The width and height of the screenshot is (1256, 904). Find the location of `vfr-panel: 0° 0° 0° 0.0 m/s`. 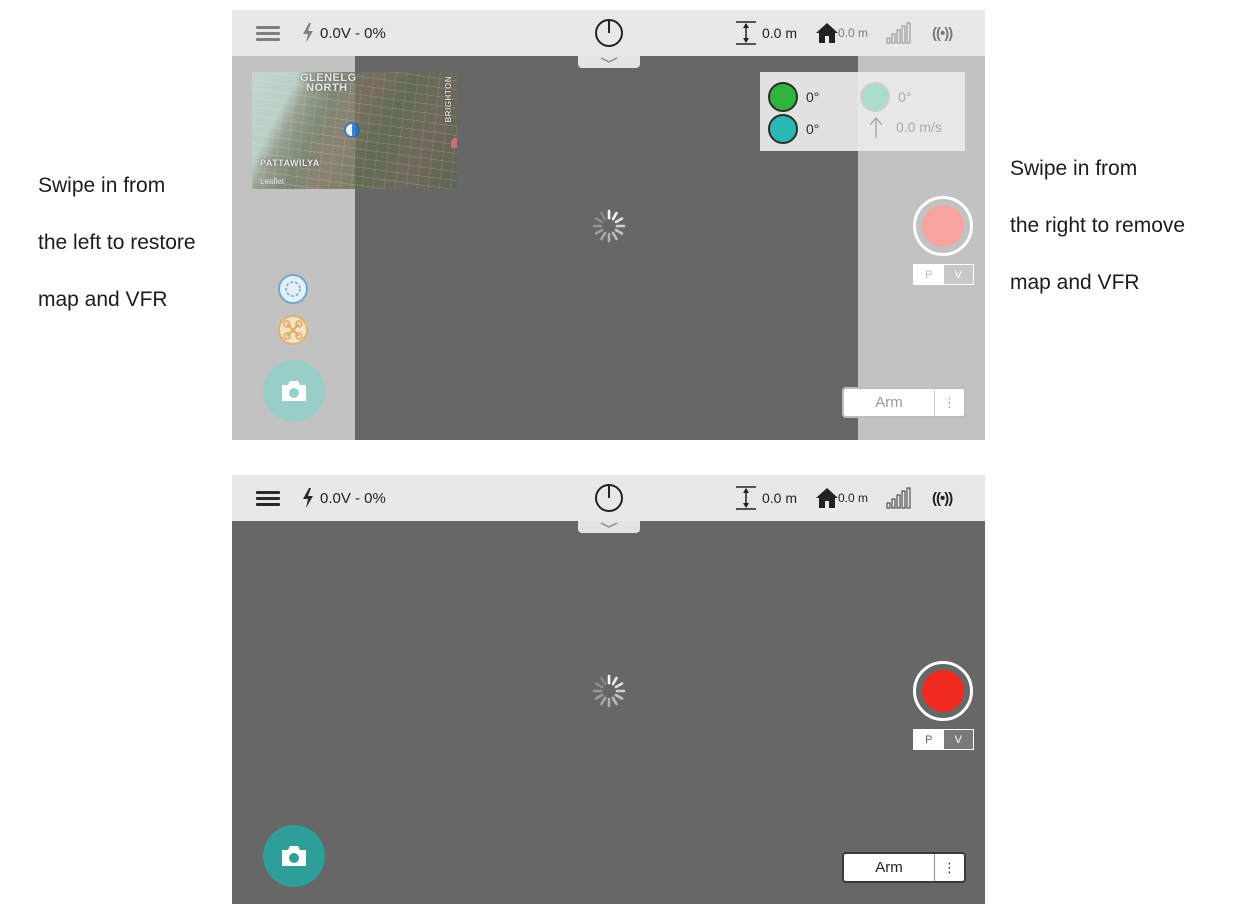

vfr-panel: 0° 0° 0° 0.0 m/s is located at coordinates (862, 111).